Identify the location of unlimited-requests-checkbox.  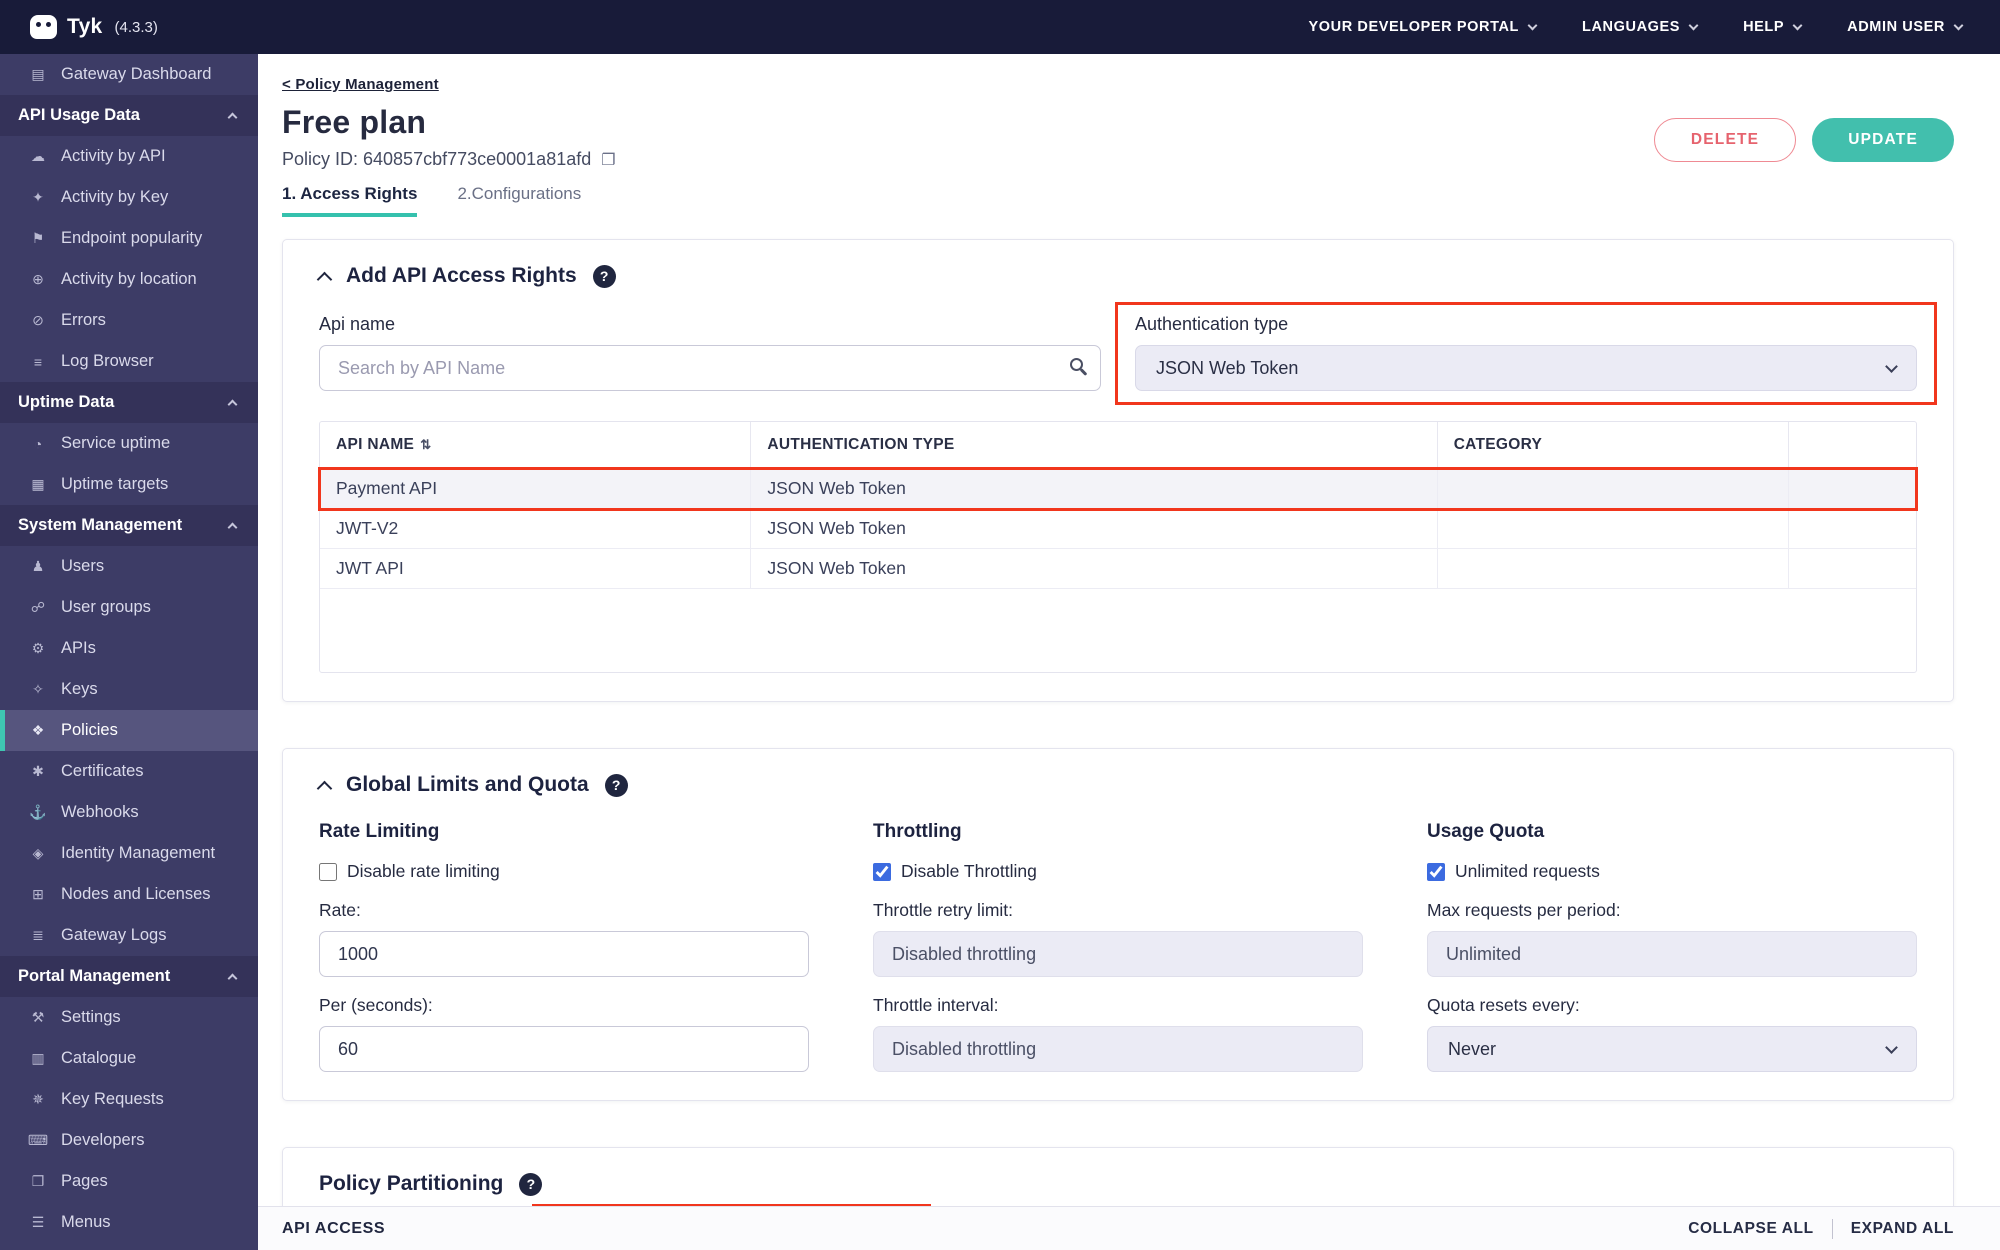
(1436, 871).